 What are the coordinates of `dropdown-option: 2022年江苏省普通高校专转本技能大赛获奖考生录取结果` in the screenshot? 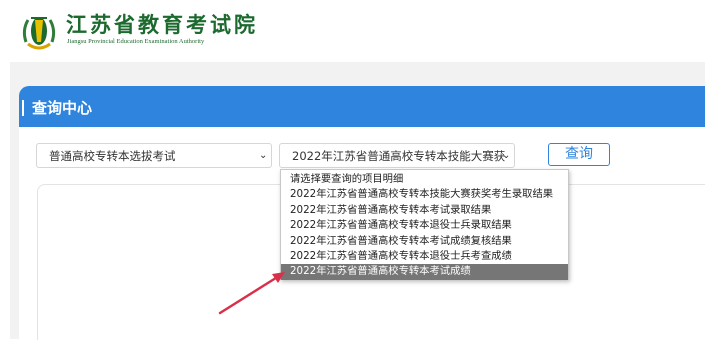 It's located at (424, 194).